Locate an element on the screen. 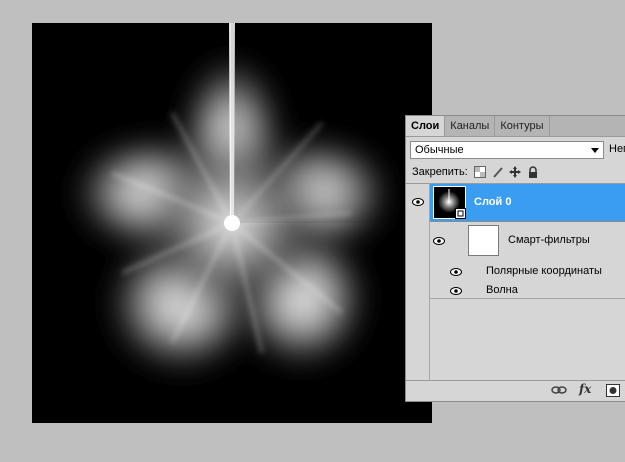  filter-label: Полярные координаты is located at coordinates (544, 271).